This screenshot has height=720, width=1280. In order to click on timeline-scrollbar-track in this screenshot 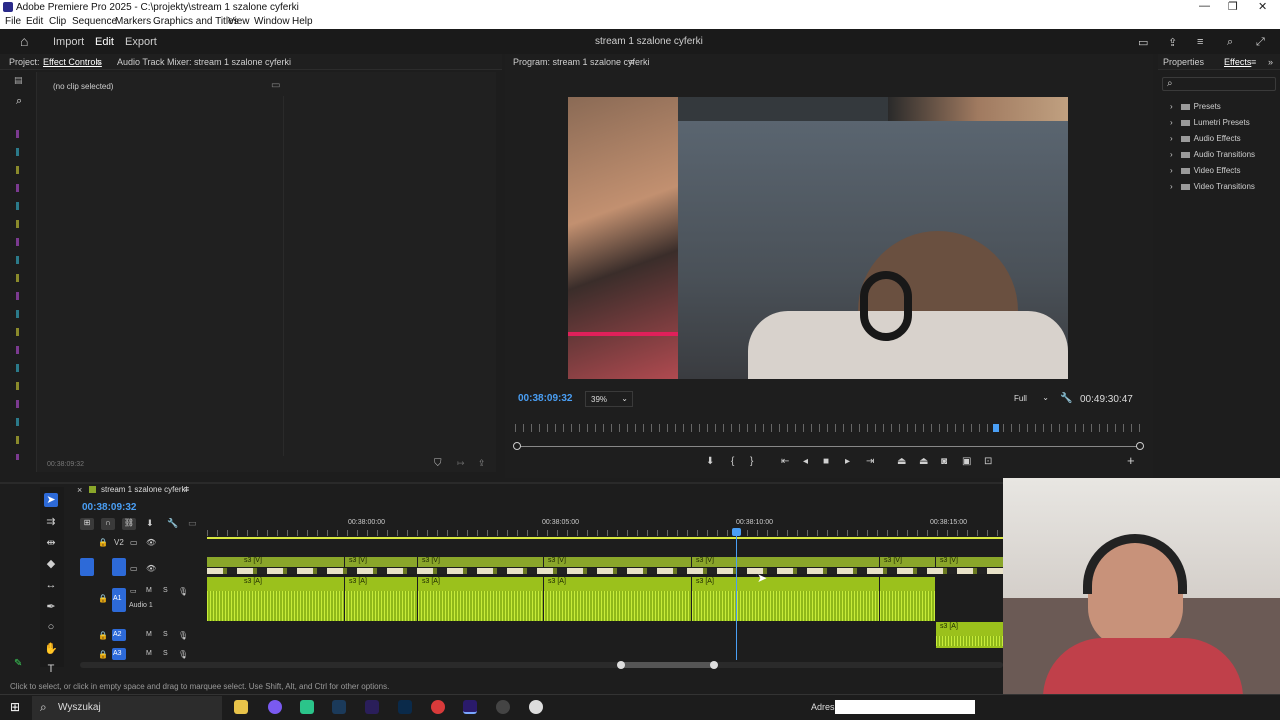, I will do `click(541, 665)`.